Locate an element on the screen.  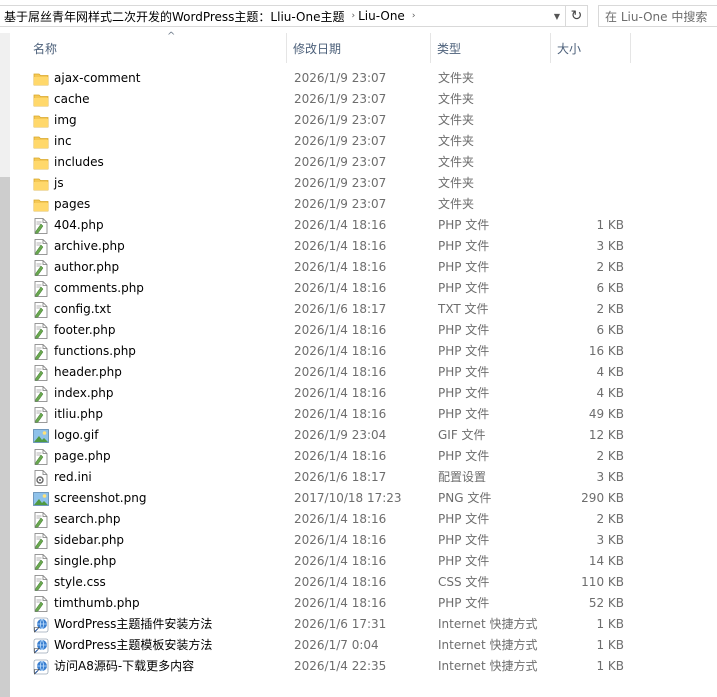
file-row: cache 2026/1/9 23:07 文件夹 is located at coordinates (363, 99).